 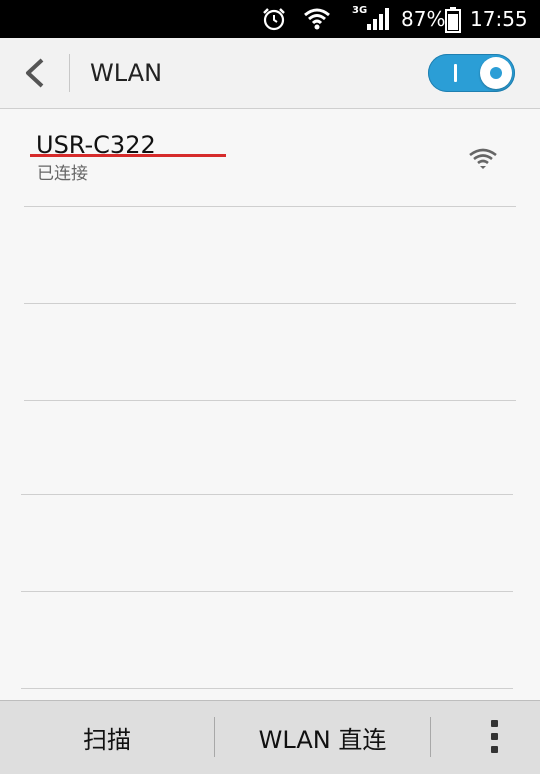 What do you see at coordinates (499, 19) in the screenshot?
I see `clock-time: 17:55` at bounding box center [499, 19].